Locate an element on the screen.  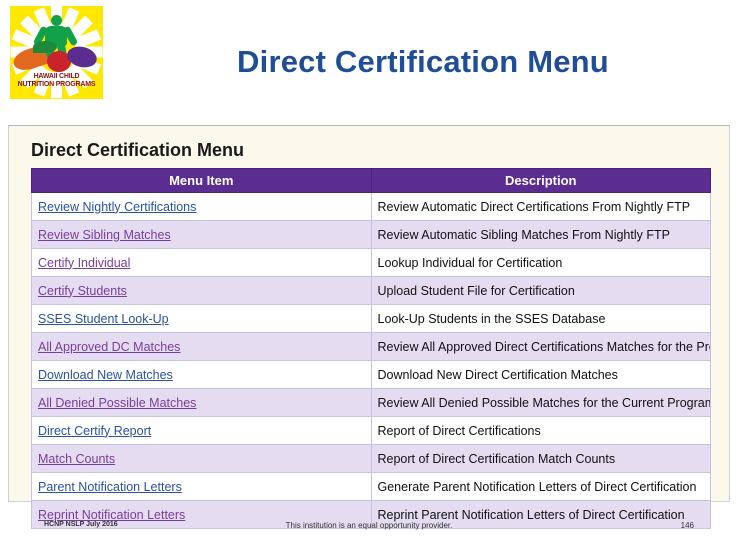
menu-item-link: Download New Matches is located at coordinates (105, 375).